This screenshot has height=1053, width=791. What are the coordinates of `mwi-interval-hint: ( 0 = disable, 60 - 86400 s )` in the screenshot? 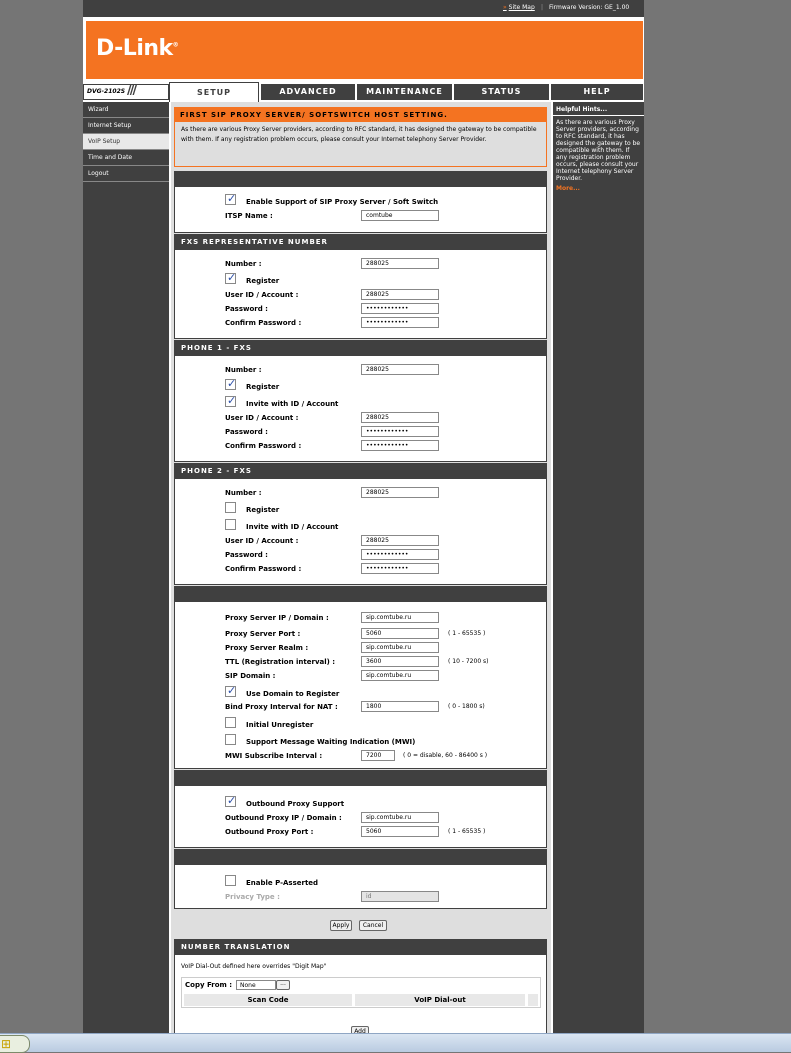 It's located at (445, 755).